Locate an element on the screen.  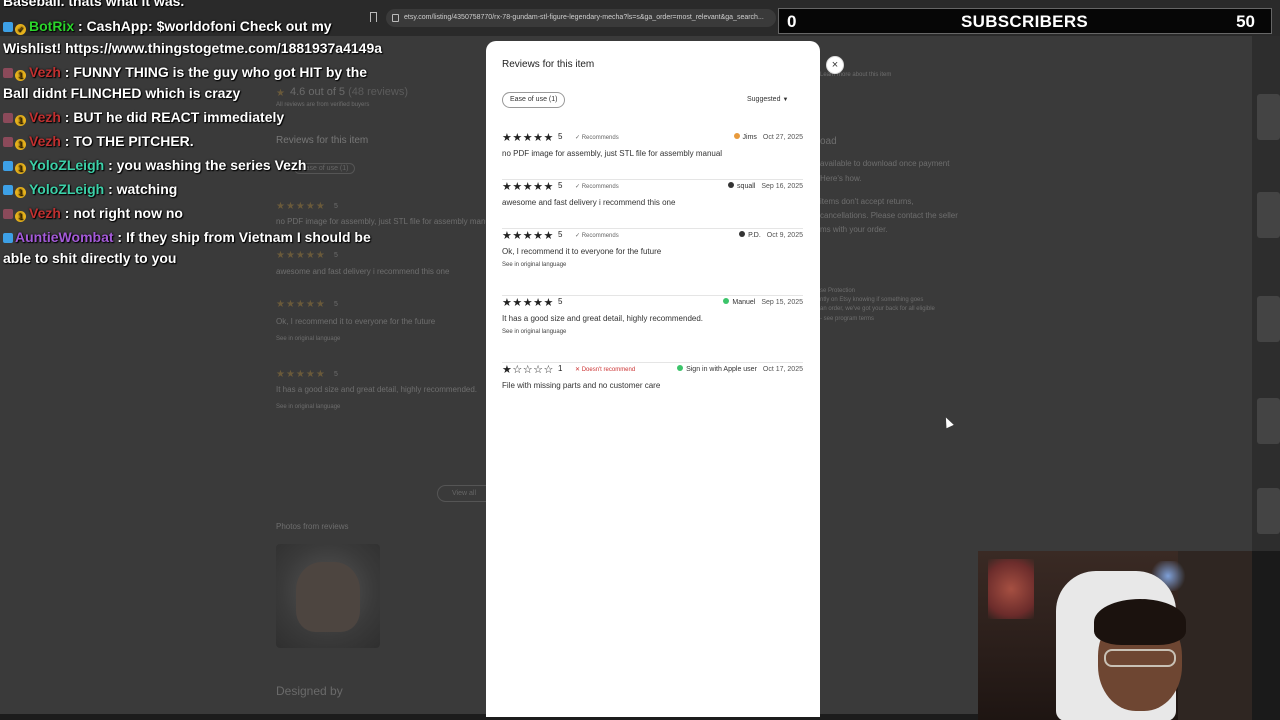
review-date: Oct 9, 2025 is located at coordinates (784, 235).